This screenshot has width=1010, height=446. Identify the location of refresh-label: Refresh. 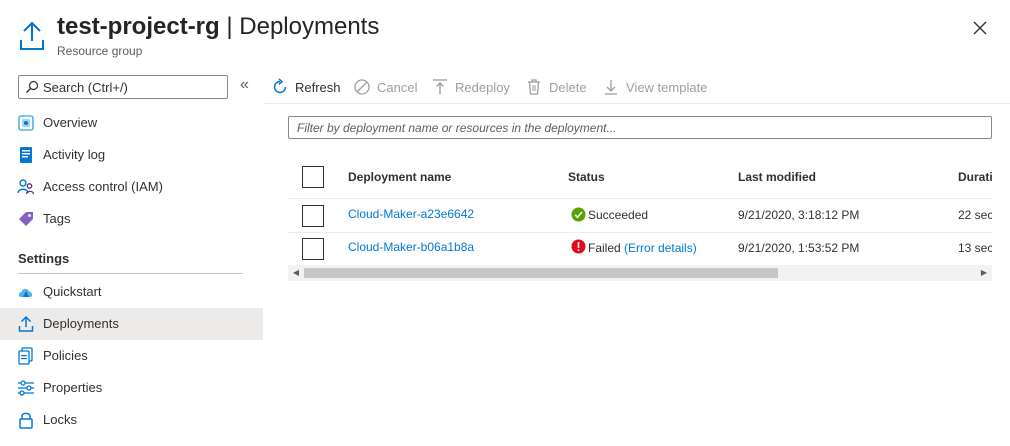
(318, 87).